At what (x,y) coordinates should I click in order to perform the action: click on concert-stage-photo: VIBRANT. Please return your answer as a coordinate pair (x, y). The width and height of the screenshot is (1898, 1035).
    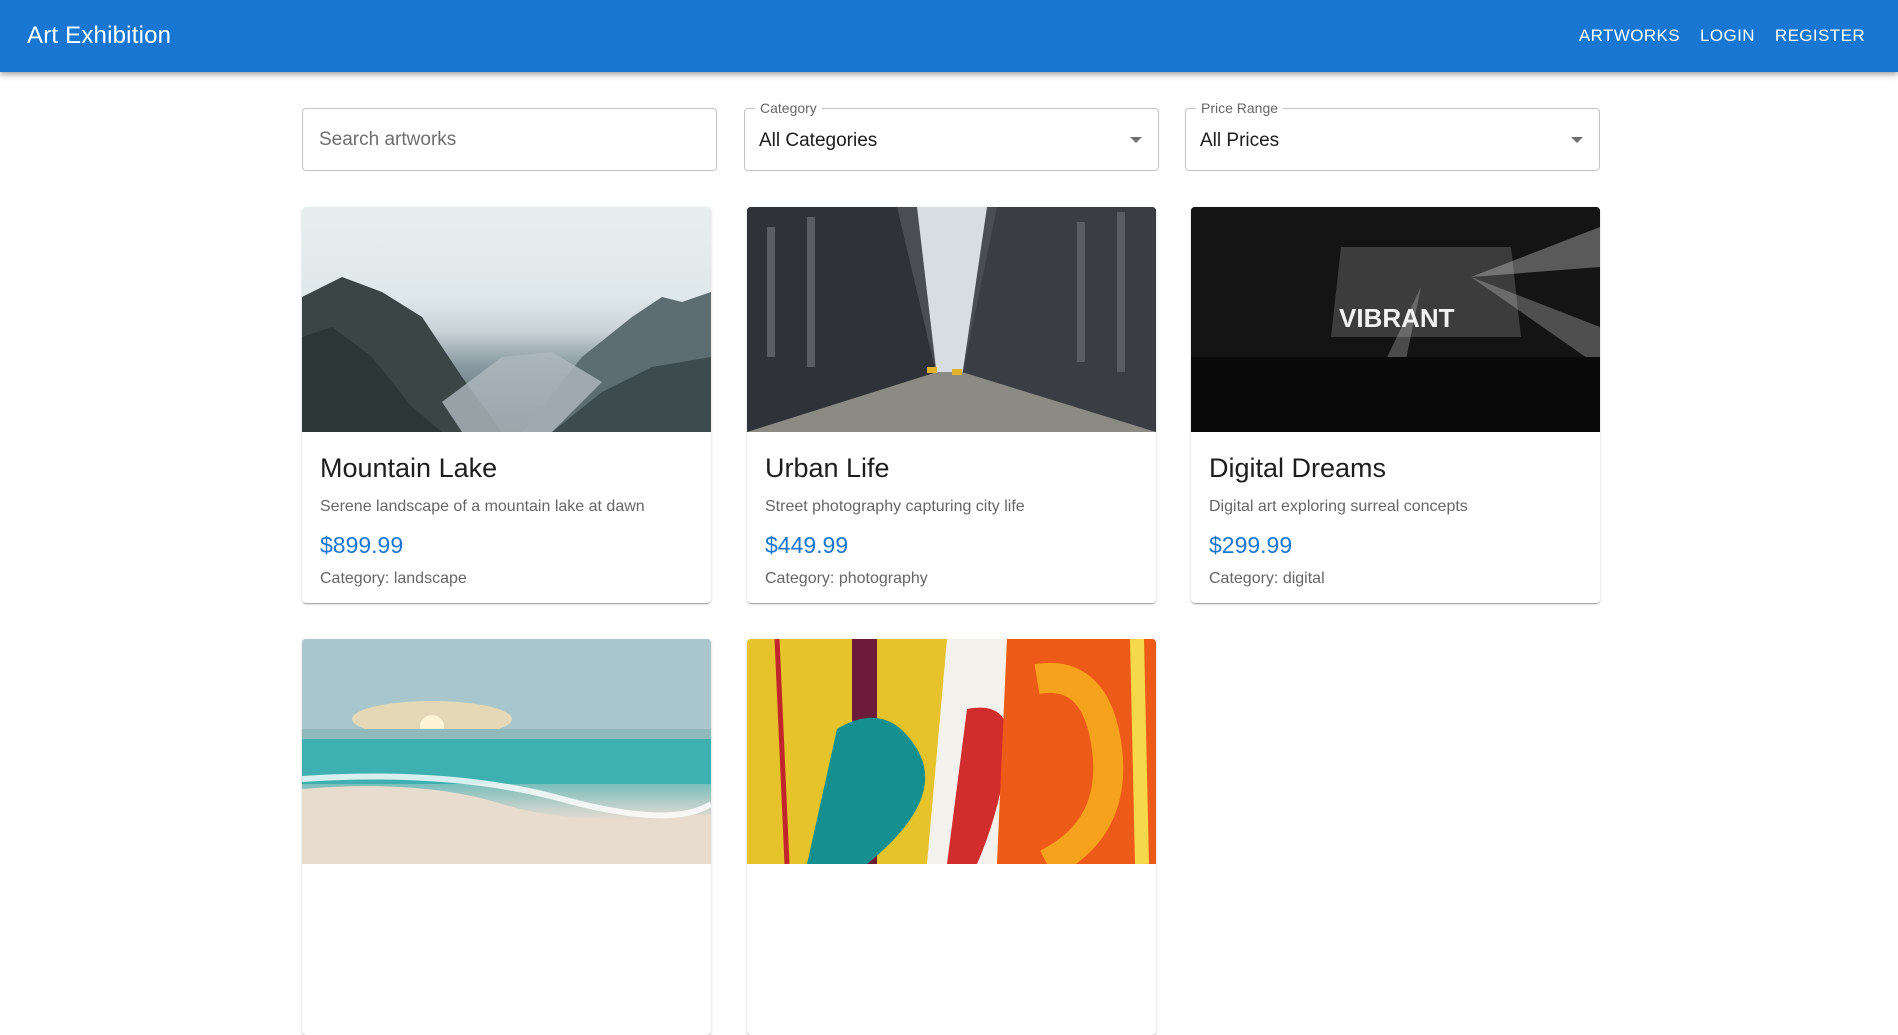
    Looking at the image, I should click on (1395, 319).